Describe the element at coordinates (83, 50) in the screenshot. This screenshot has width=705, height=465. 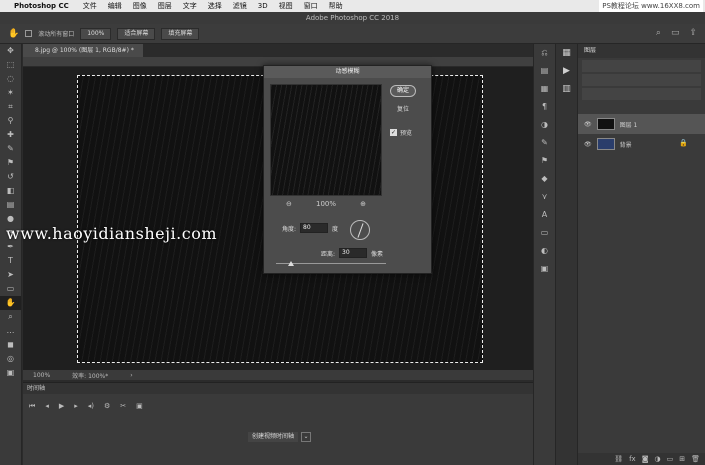
I see `document-tab: 8.jpg @ 100% (图层 1, RGB/8#) *` at that location.